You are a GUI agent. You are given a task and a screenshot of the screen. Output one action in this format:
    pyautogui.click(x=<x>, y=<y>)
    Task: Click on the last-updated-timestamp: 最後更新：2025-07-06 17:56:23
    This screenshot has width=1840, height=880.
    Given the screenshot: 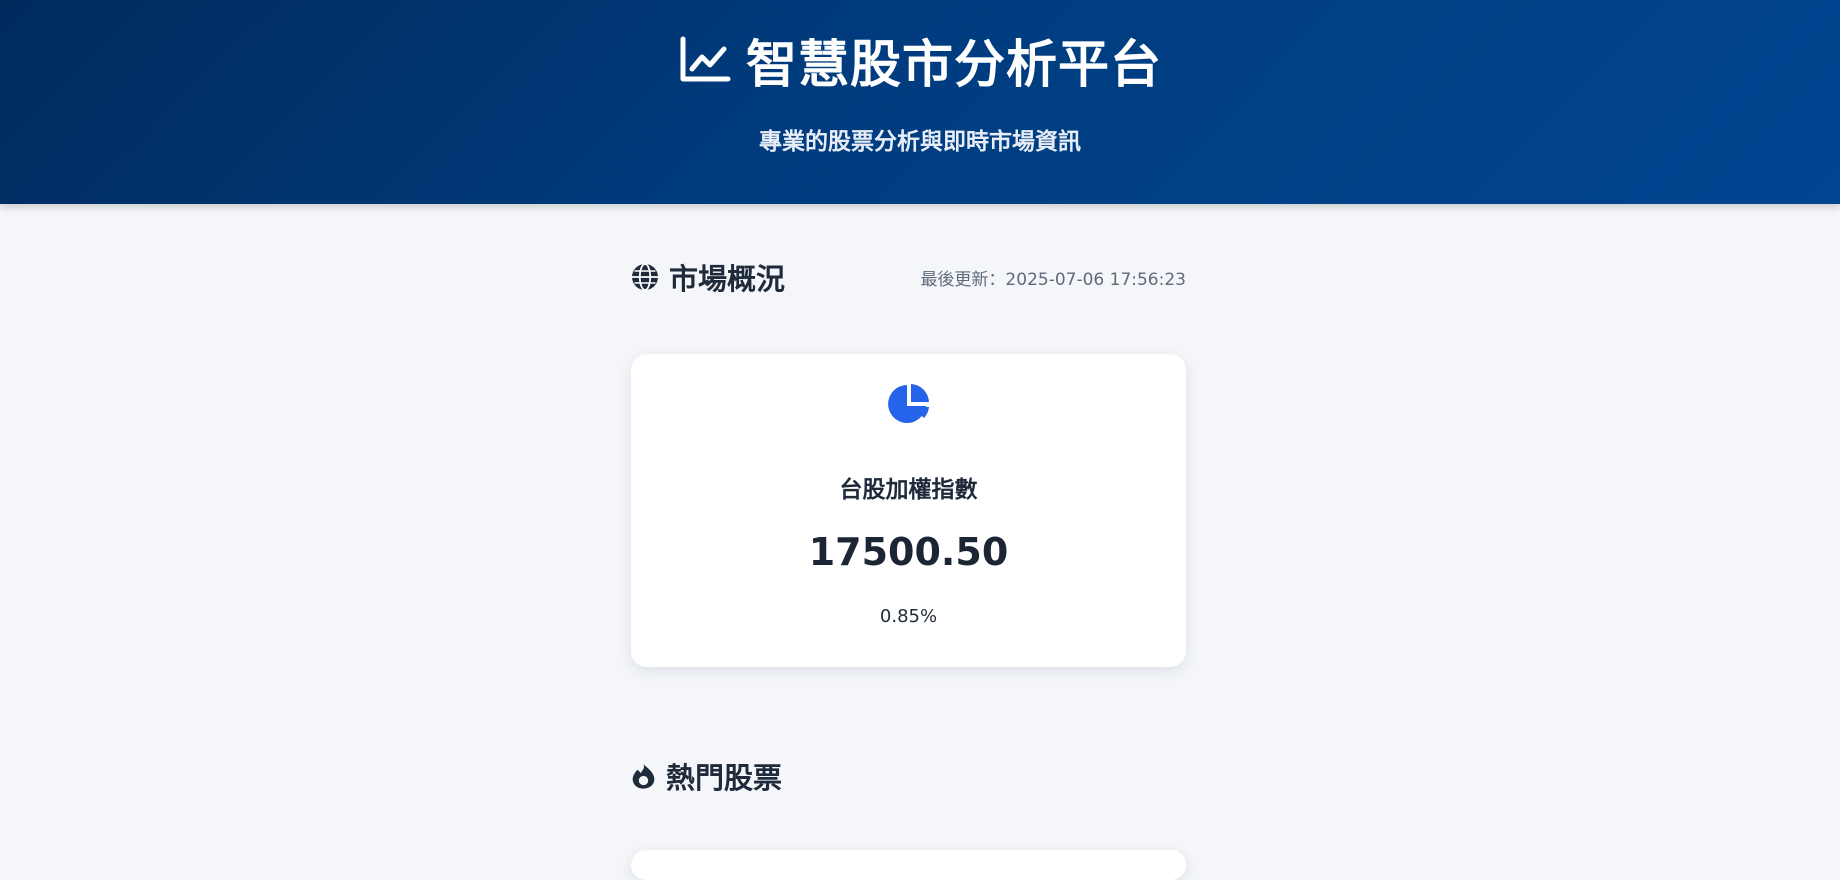 What is the action you would take?
    pyautogui.click(x=1053, y=279)
    